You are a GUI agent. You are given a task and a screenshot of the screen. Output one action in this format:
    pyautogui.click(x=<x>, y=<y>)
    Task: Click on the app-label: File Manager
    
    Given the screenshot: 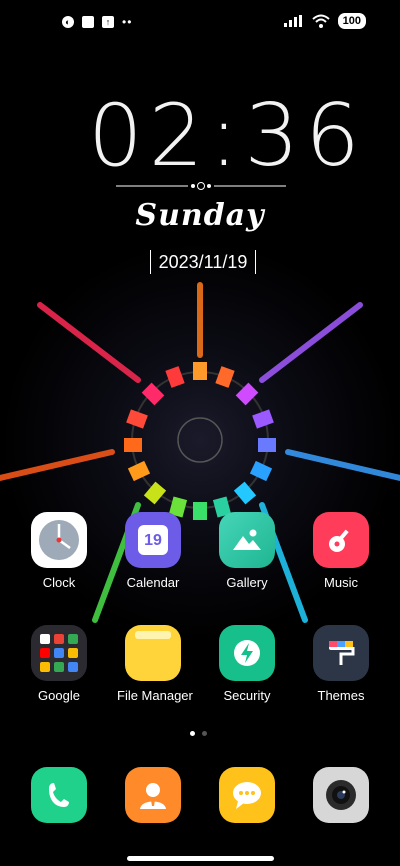 What is the action you would take?
    pyautogui.click(x=155, y=695)
    